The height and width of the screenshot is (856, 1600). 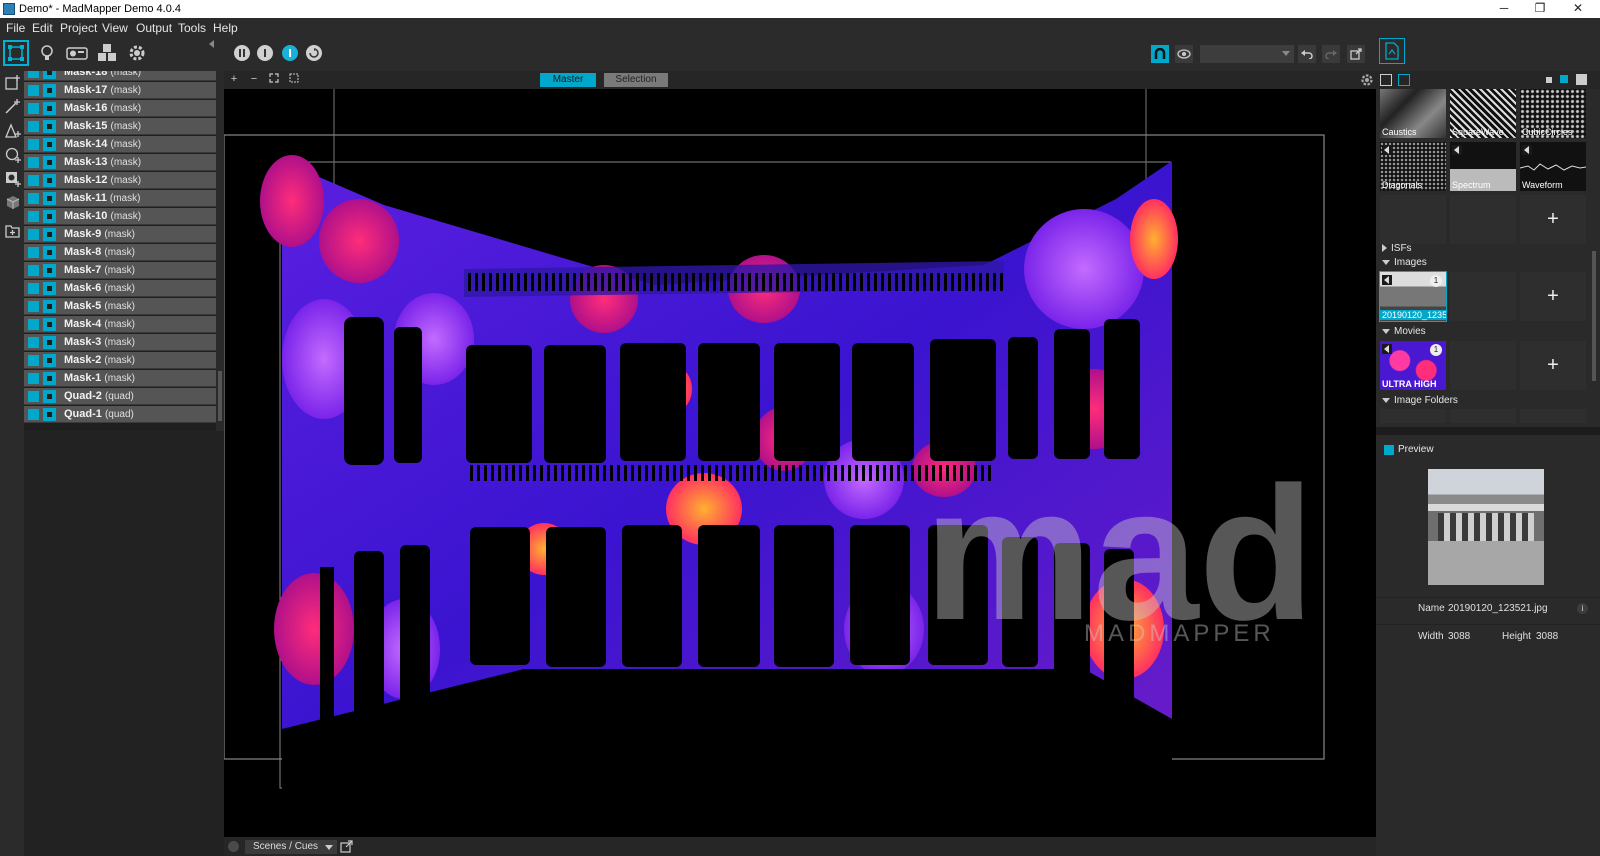 I want to click on menu-project: Project, so click(x=78, y=28).